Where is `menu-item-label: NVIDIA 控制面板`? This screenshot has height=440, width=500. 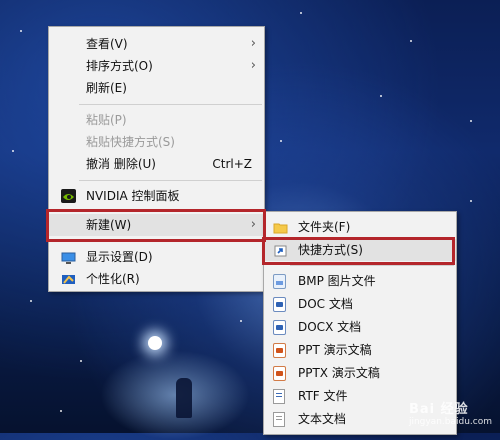
menu-item-label: NVIDIA 控制面板 is located at coordinates (133, 196).